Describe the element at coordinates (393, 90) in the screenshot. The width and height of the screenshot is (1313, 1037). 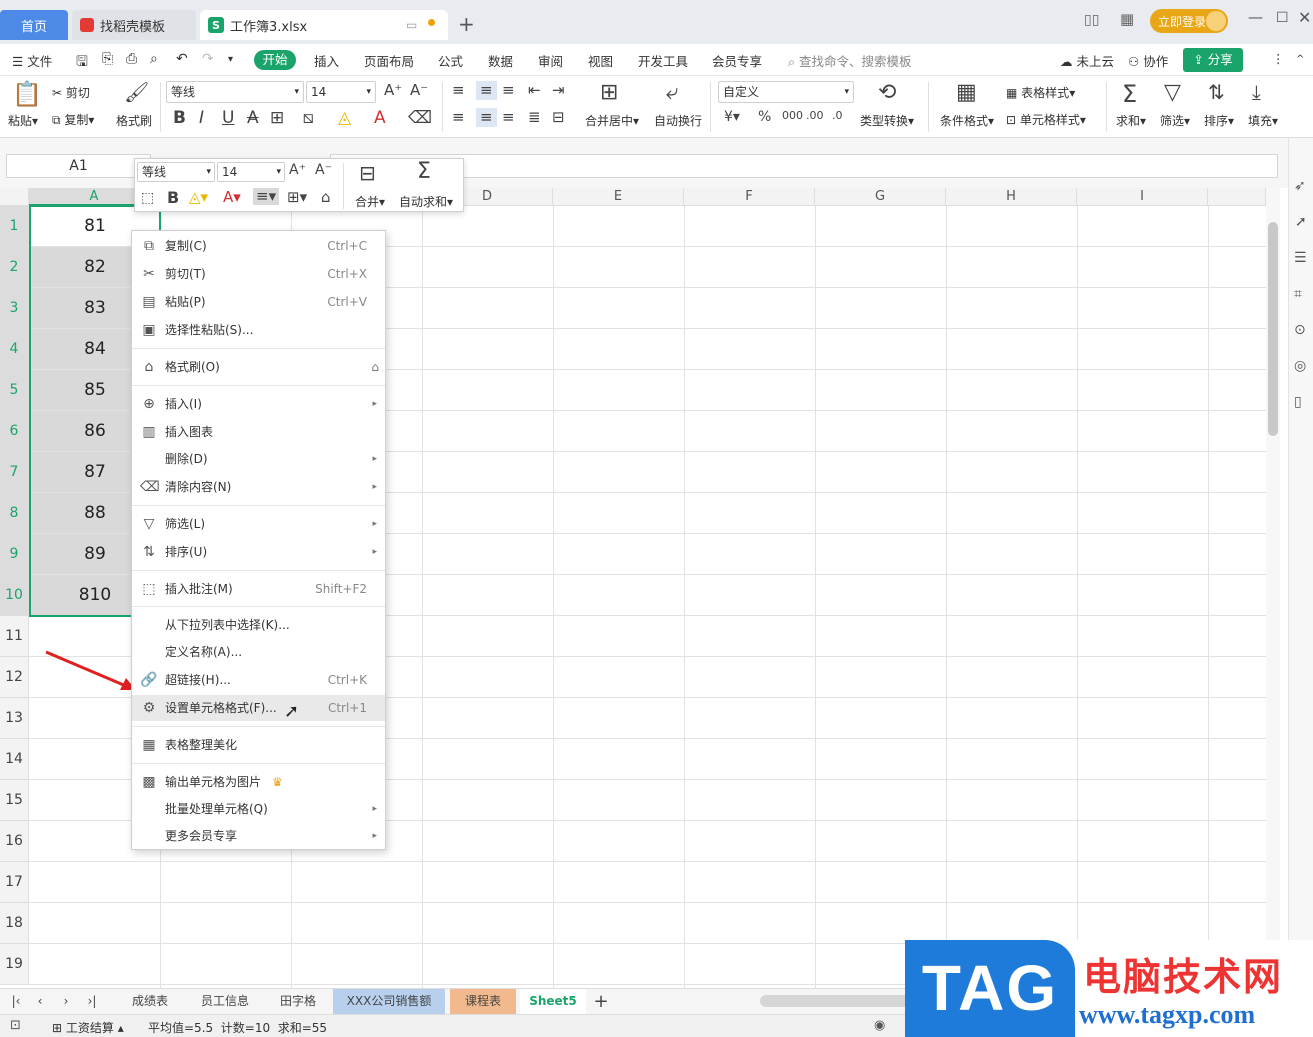
I see `font-grow-icon: A⁺` at that location.